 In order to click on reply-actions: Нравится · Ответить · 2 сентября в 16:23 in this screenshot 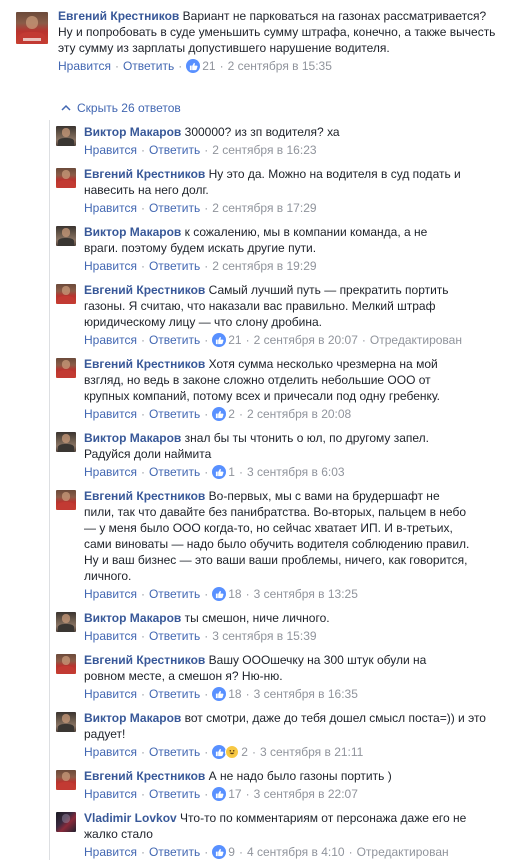, I will do `click(200, 150)`.